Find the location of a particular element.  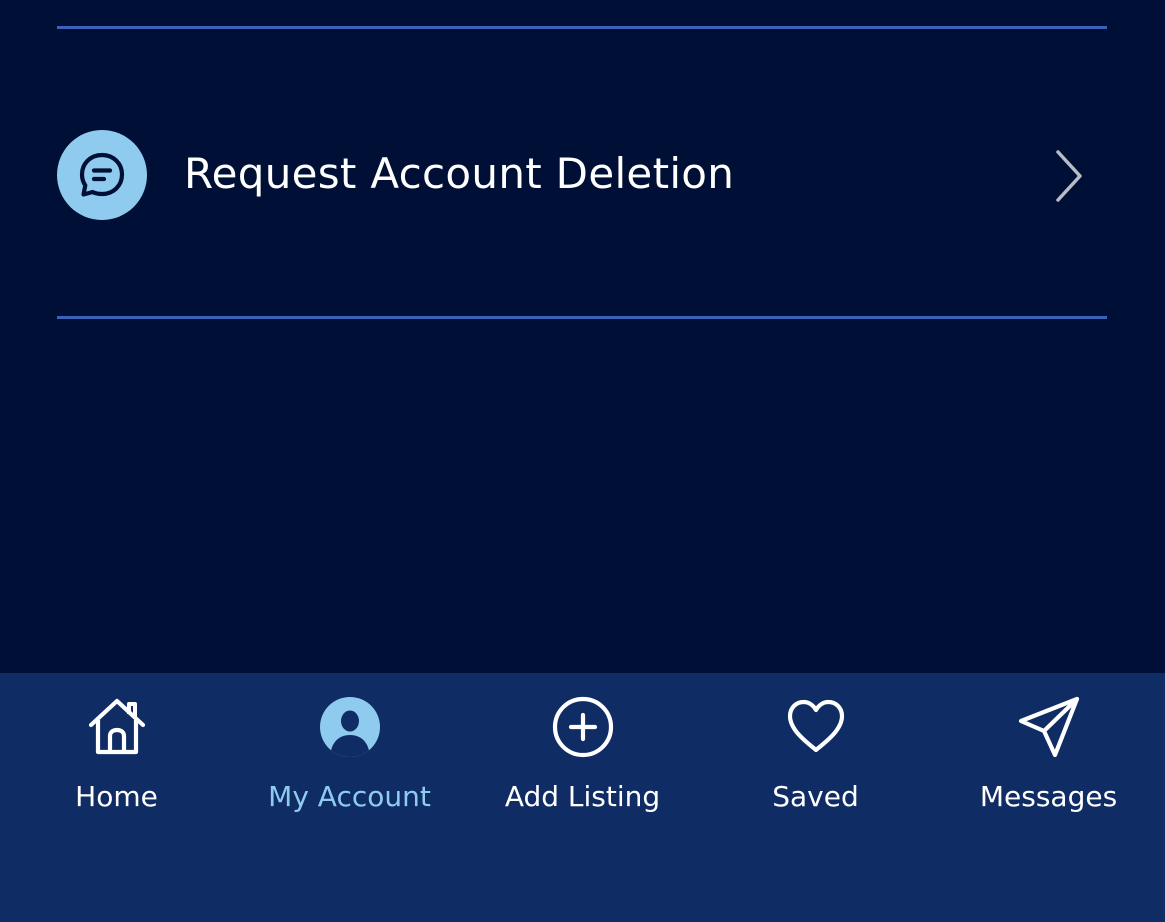

tab-saved: Saved is located at coordinates (815, 758).